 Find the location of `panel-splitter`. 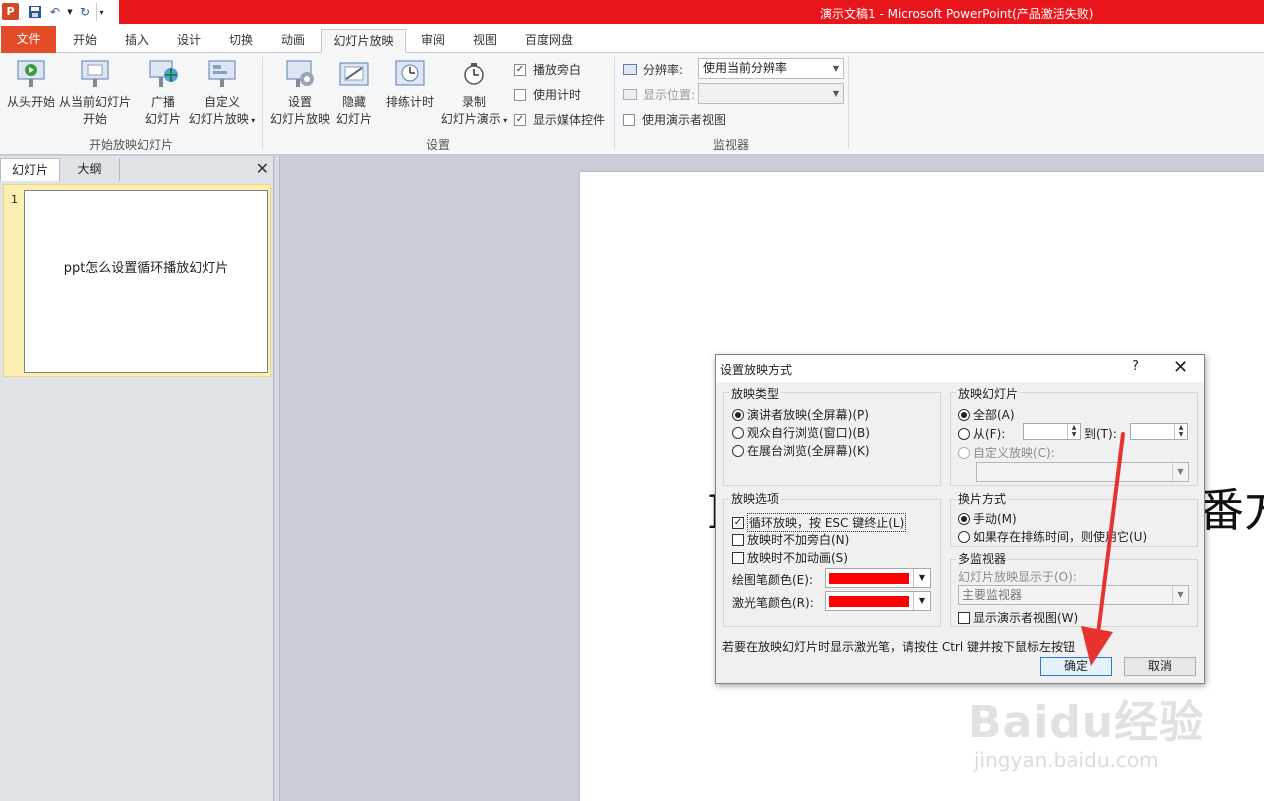

panel-splitter is located at coordinates (277, 478).